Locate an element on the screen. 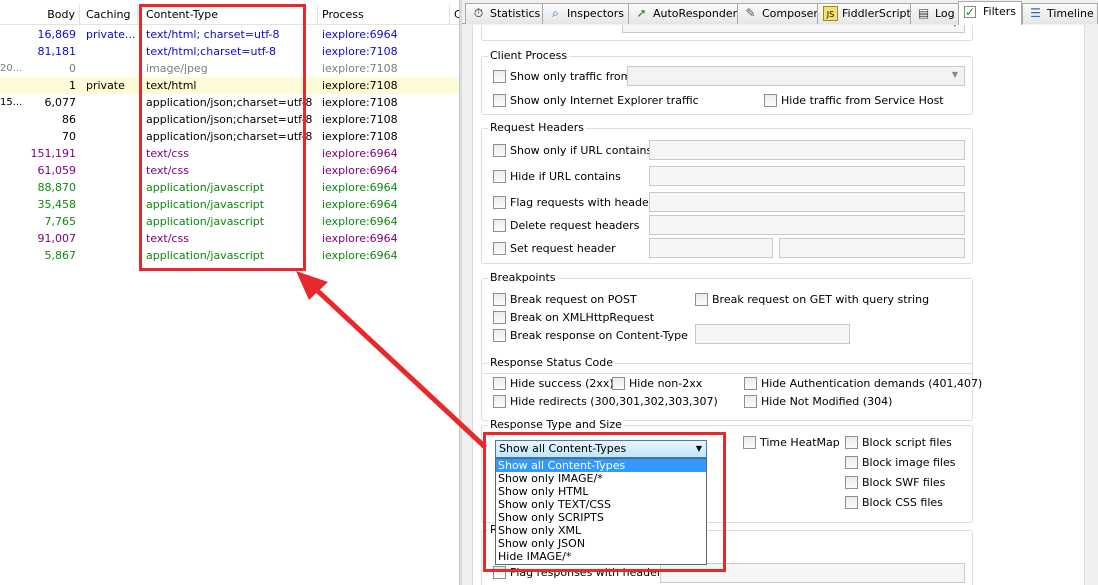 This screenshot has height=585, width=1098. column-header-body: Body is located at coordinates (40, 14).